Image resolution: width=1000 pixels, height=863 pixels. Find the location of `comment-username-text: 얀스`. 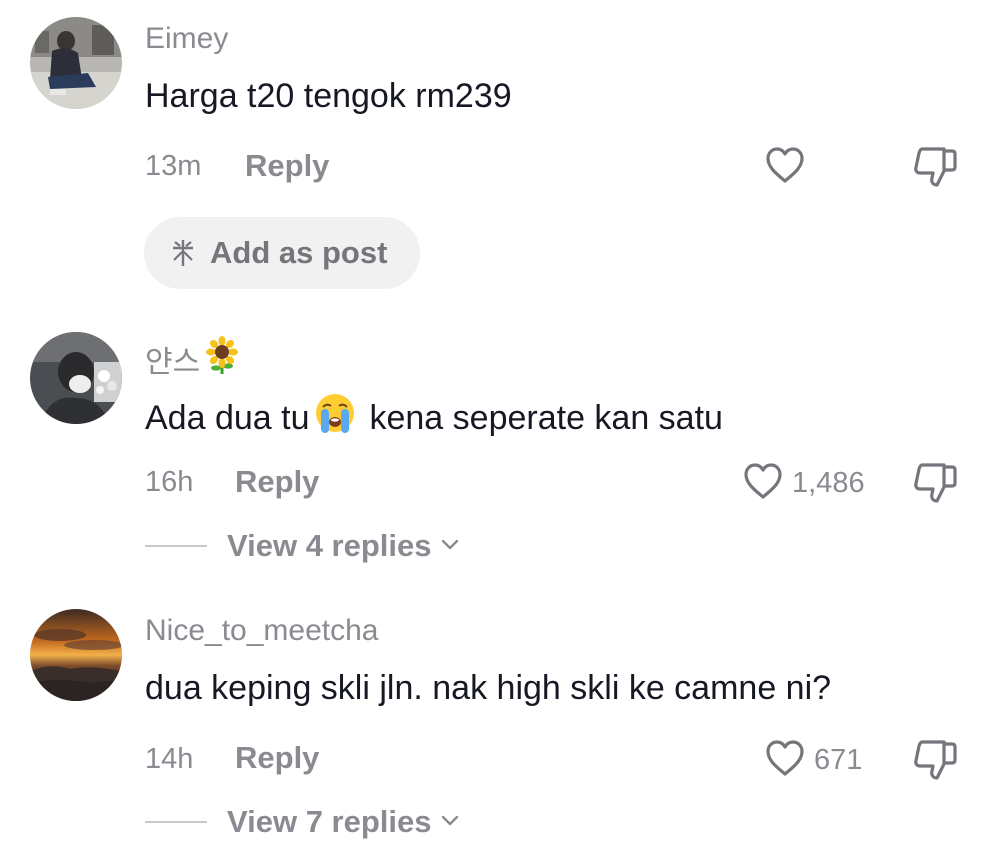

comment-username-text: 얀스 is located at coordinates (173, 362).